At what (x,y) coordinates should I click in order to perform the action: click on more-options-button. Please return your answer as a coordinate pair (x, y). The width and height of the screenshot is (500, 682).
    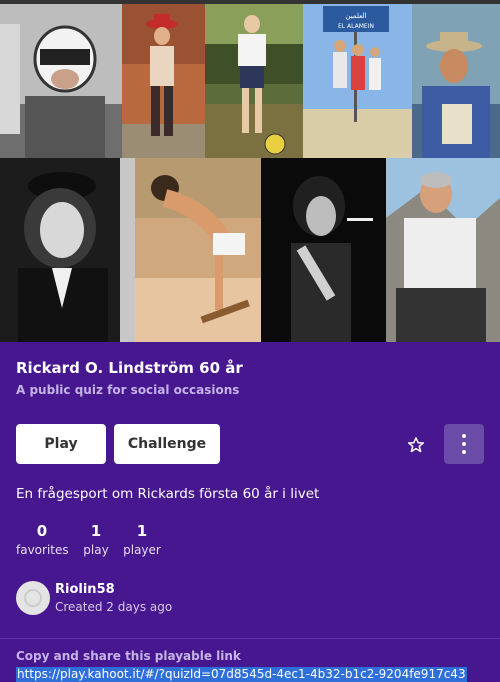
    Looking at the image, I should click on (464, 444).